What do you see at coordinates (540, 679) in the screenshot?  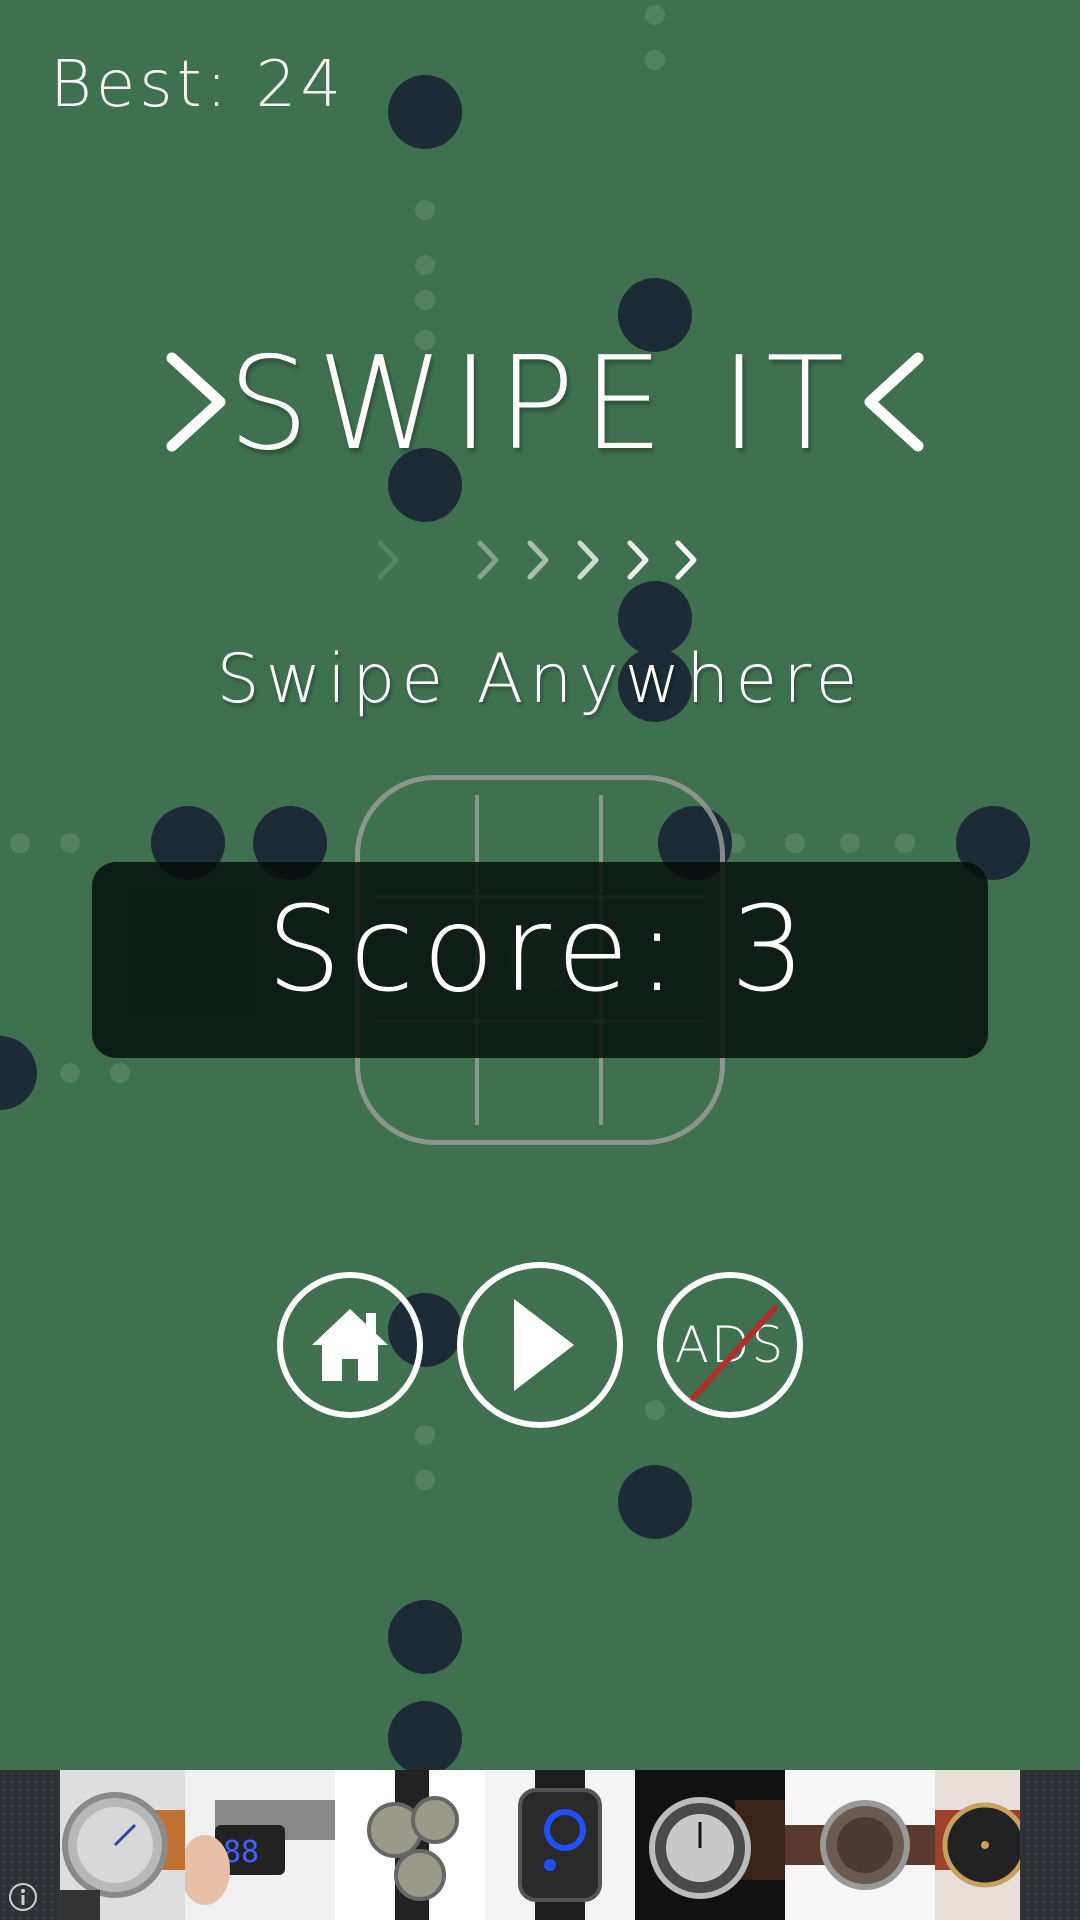 I see `swipe-hint: Swipe Anywhere` at bounding box center [540, 679].